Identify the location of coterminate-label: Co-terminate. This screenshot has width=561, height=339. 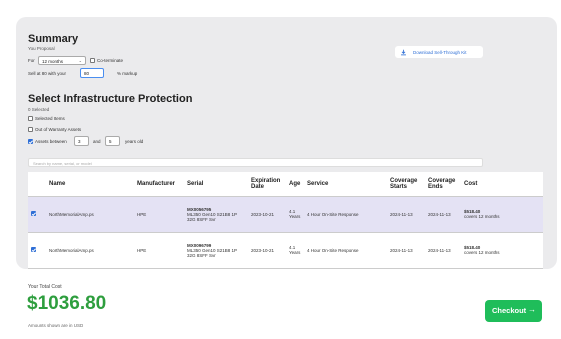
(110, 60).